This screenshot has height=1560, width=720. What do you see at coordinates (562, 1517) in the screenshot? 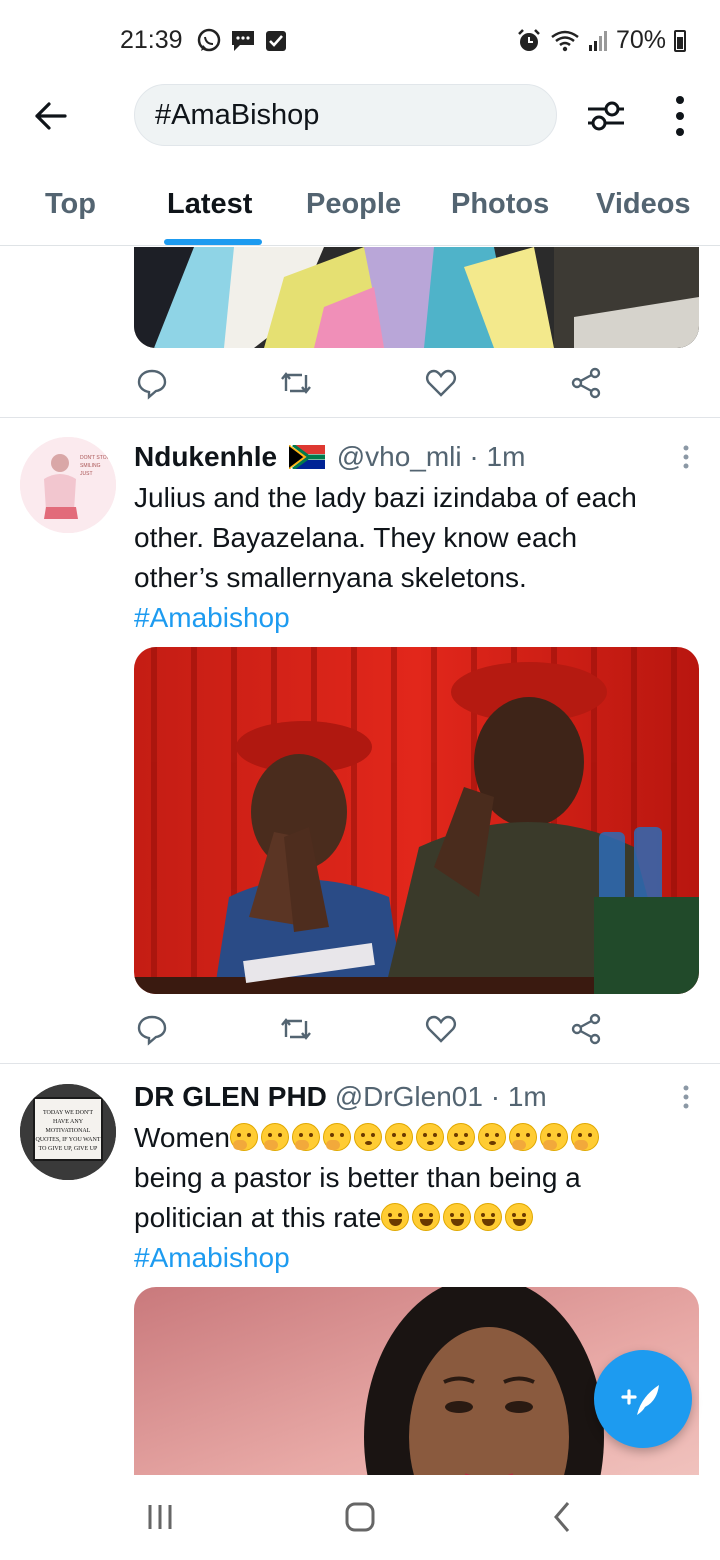
I see `back-icon` at bounding box center [562, 1517].